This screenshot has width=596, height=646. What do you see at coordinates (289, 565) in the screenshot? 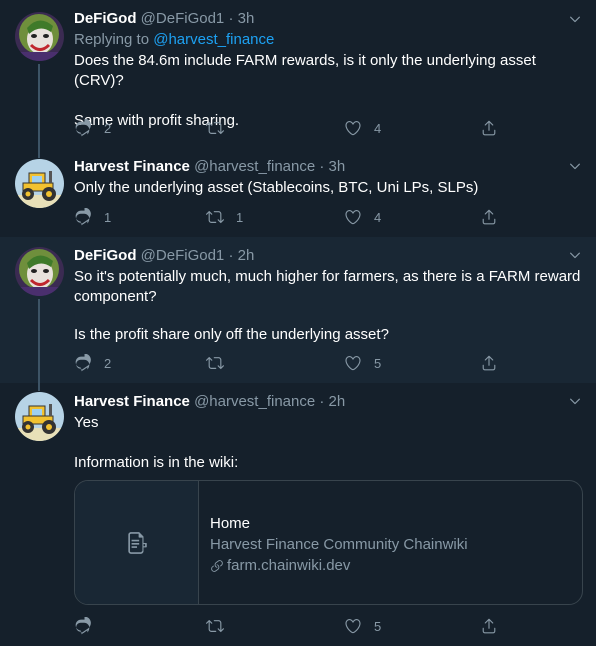
I see `link-card-domain-text: farm.chainwiki.dev` at bounding box center [289, 565].